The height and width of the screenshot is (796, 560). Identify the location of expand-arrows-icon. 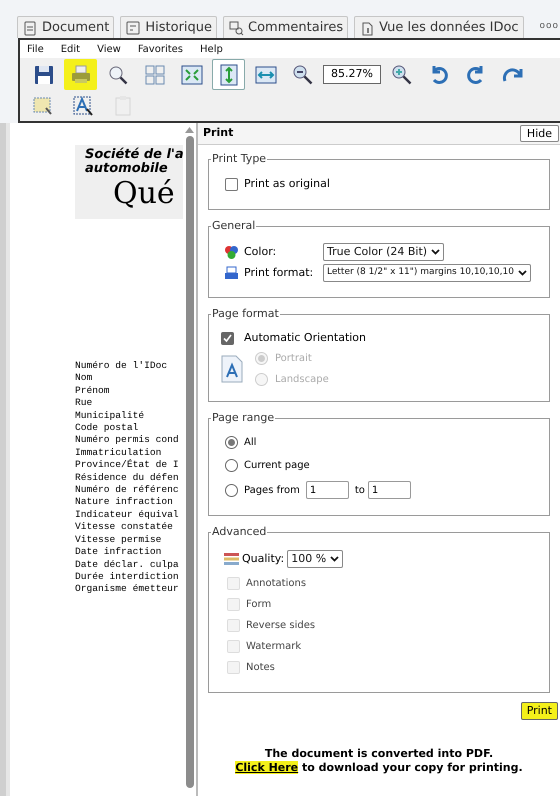
(192, 74).